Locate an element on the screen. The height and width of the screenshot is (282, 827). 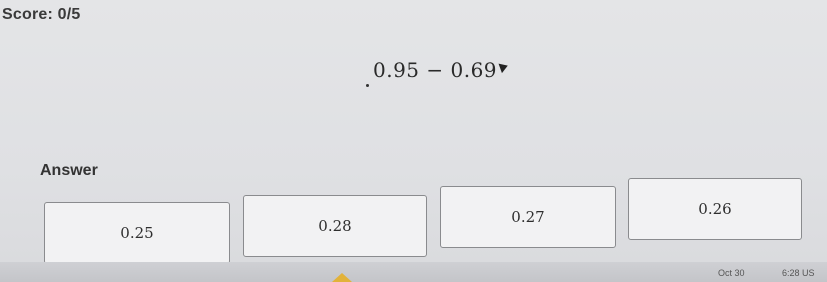
problem-expression: 0.95 − 0.69 is located at coordinates (435, 70).